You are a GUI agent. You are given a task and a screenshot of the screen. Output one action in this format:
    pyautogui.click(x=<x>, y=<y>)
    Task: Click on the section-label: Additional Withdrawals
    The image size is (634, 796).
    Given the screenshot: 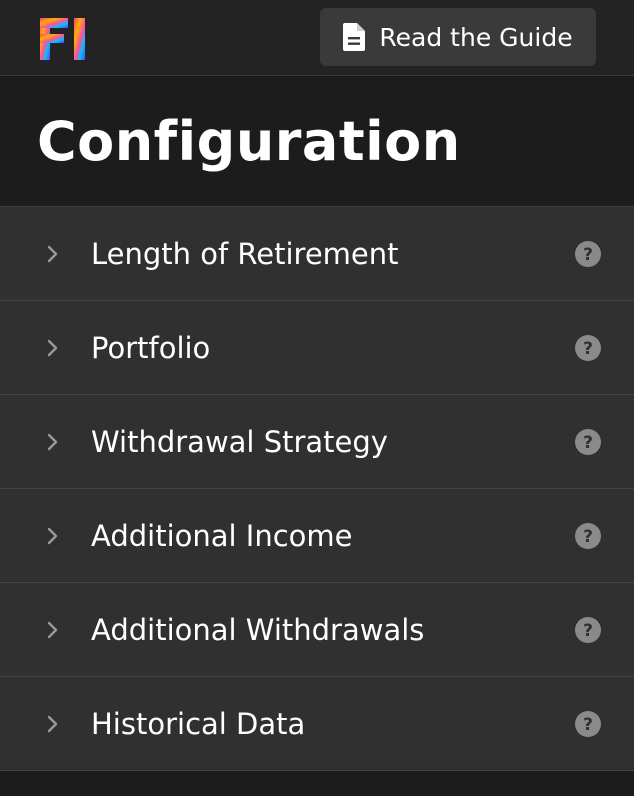 What is the action you would take?
    pyautogui.click(x=258, y=629)
    